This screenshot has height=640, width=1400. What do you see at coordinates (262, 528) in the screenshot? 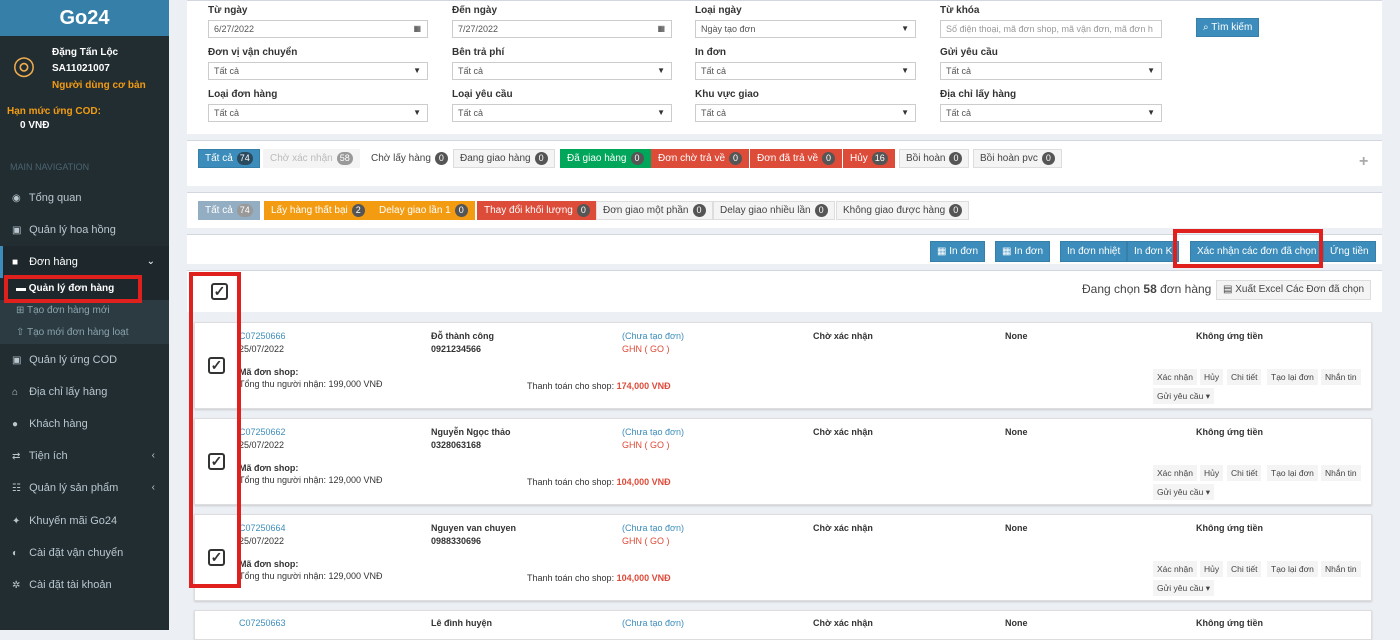
I see `order-id-link: C07250664` at bounding box center [262, 528].